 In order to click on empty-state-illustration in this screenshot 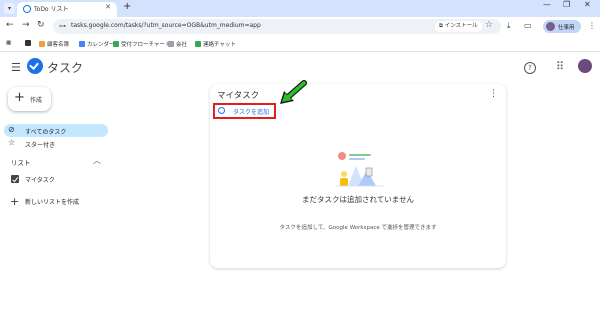, I will do `click(360, 169)`.